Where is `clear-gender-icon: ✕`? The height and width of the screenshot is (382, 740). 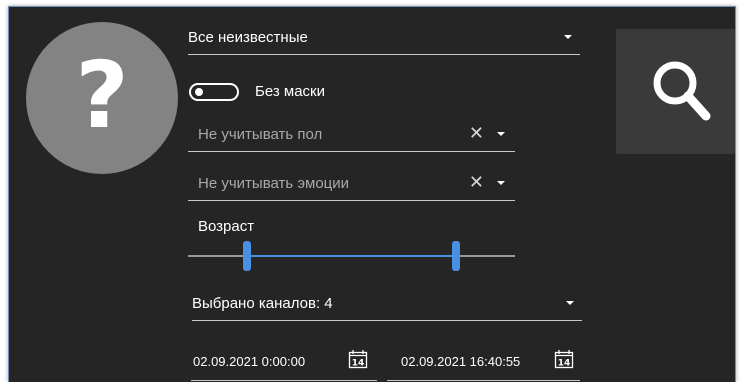 clear-gender-icon: ✕ is located at coordinates (476, 133).